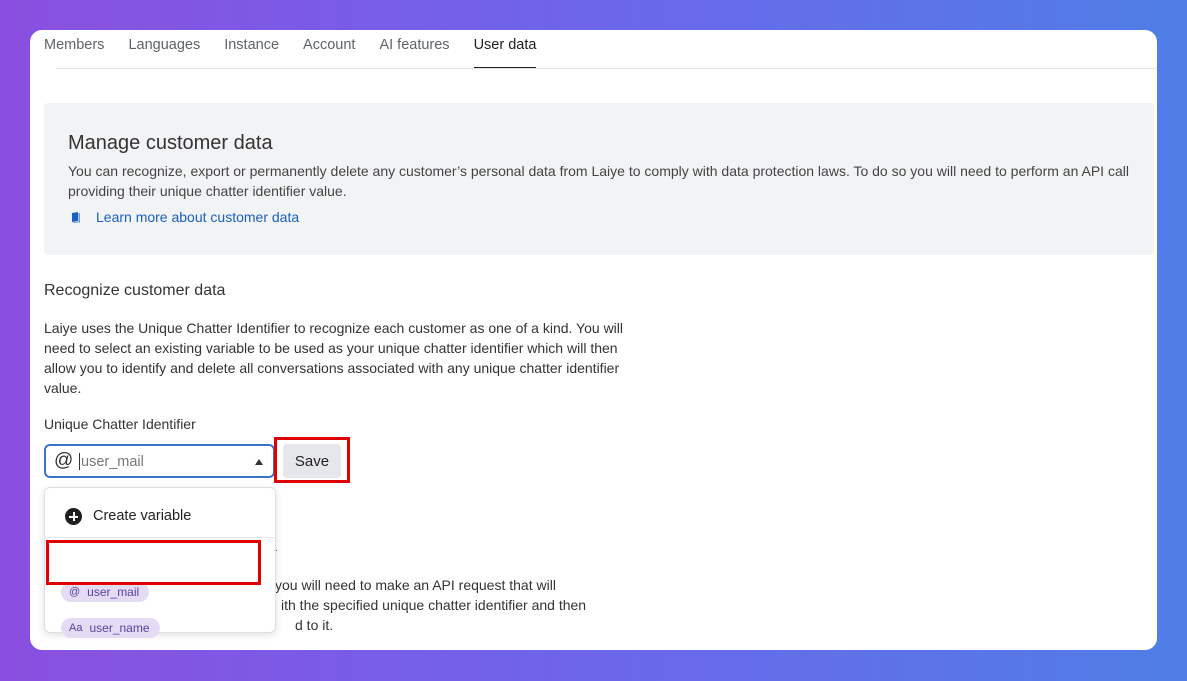  I want to click on option-user-name: Aa user_name, so click(110, 628).